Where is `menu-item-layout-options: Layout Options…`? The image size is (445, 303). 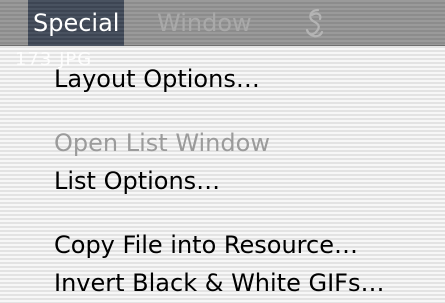 menu-item-layout-options: Layout Options… is located at coordinates (157, 79).